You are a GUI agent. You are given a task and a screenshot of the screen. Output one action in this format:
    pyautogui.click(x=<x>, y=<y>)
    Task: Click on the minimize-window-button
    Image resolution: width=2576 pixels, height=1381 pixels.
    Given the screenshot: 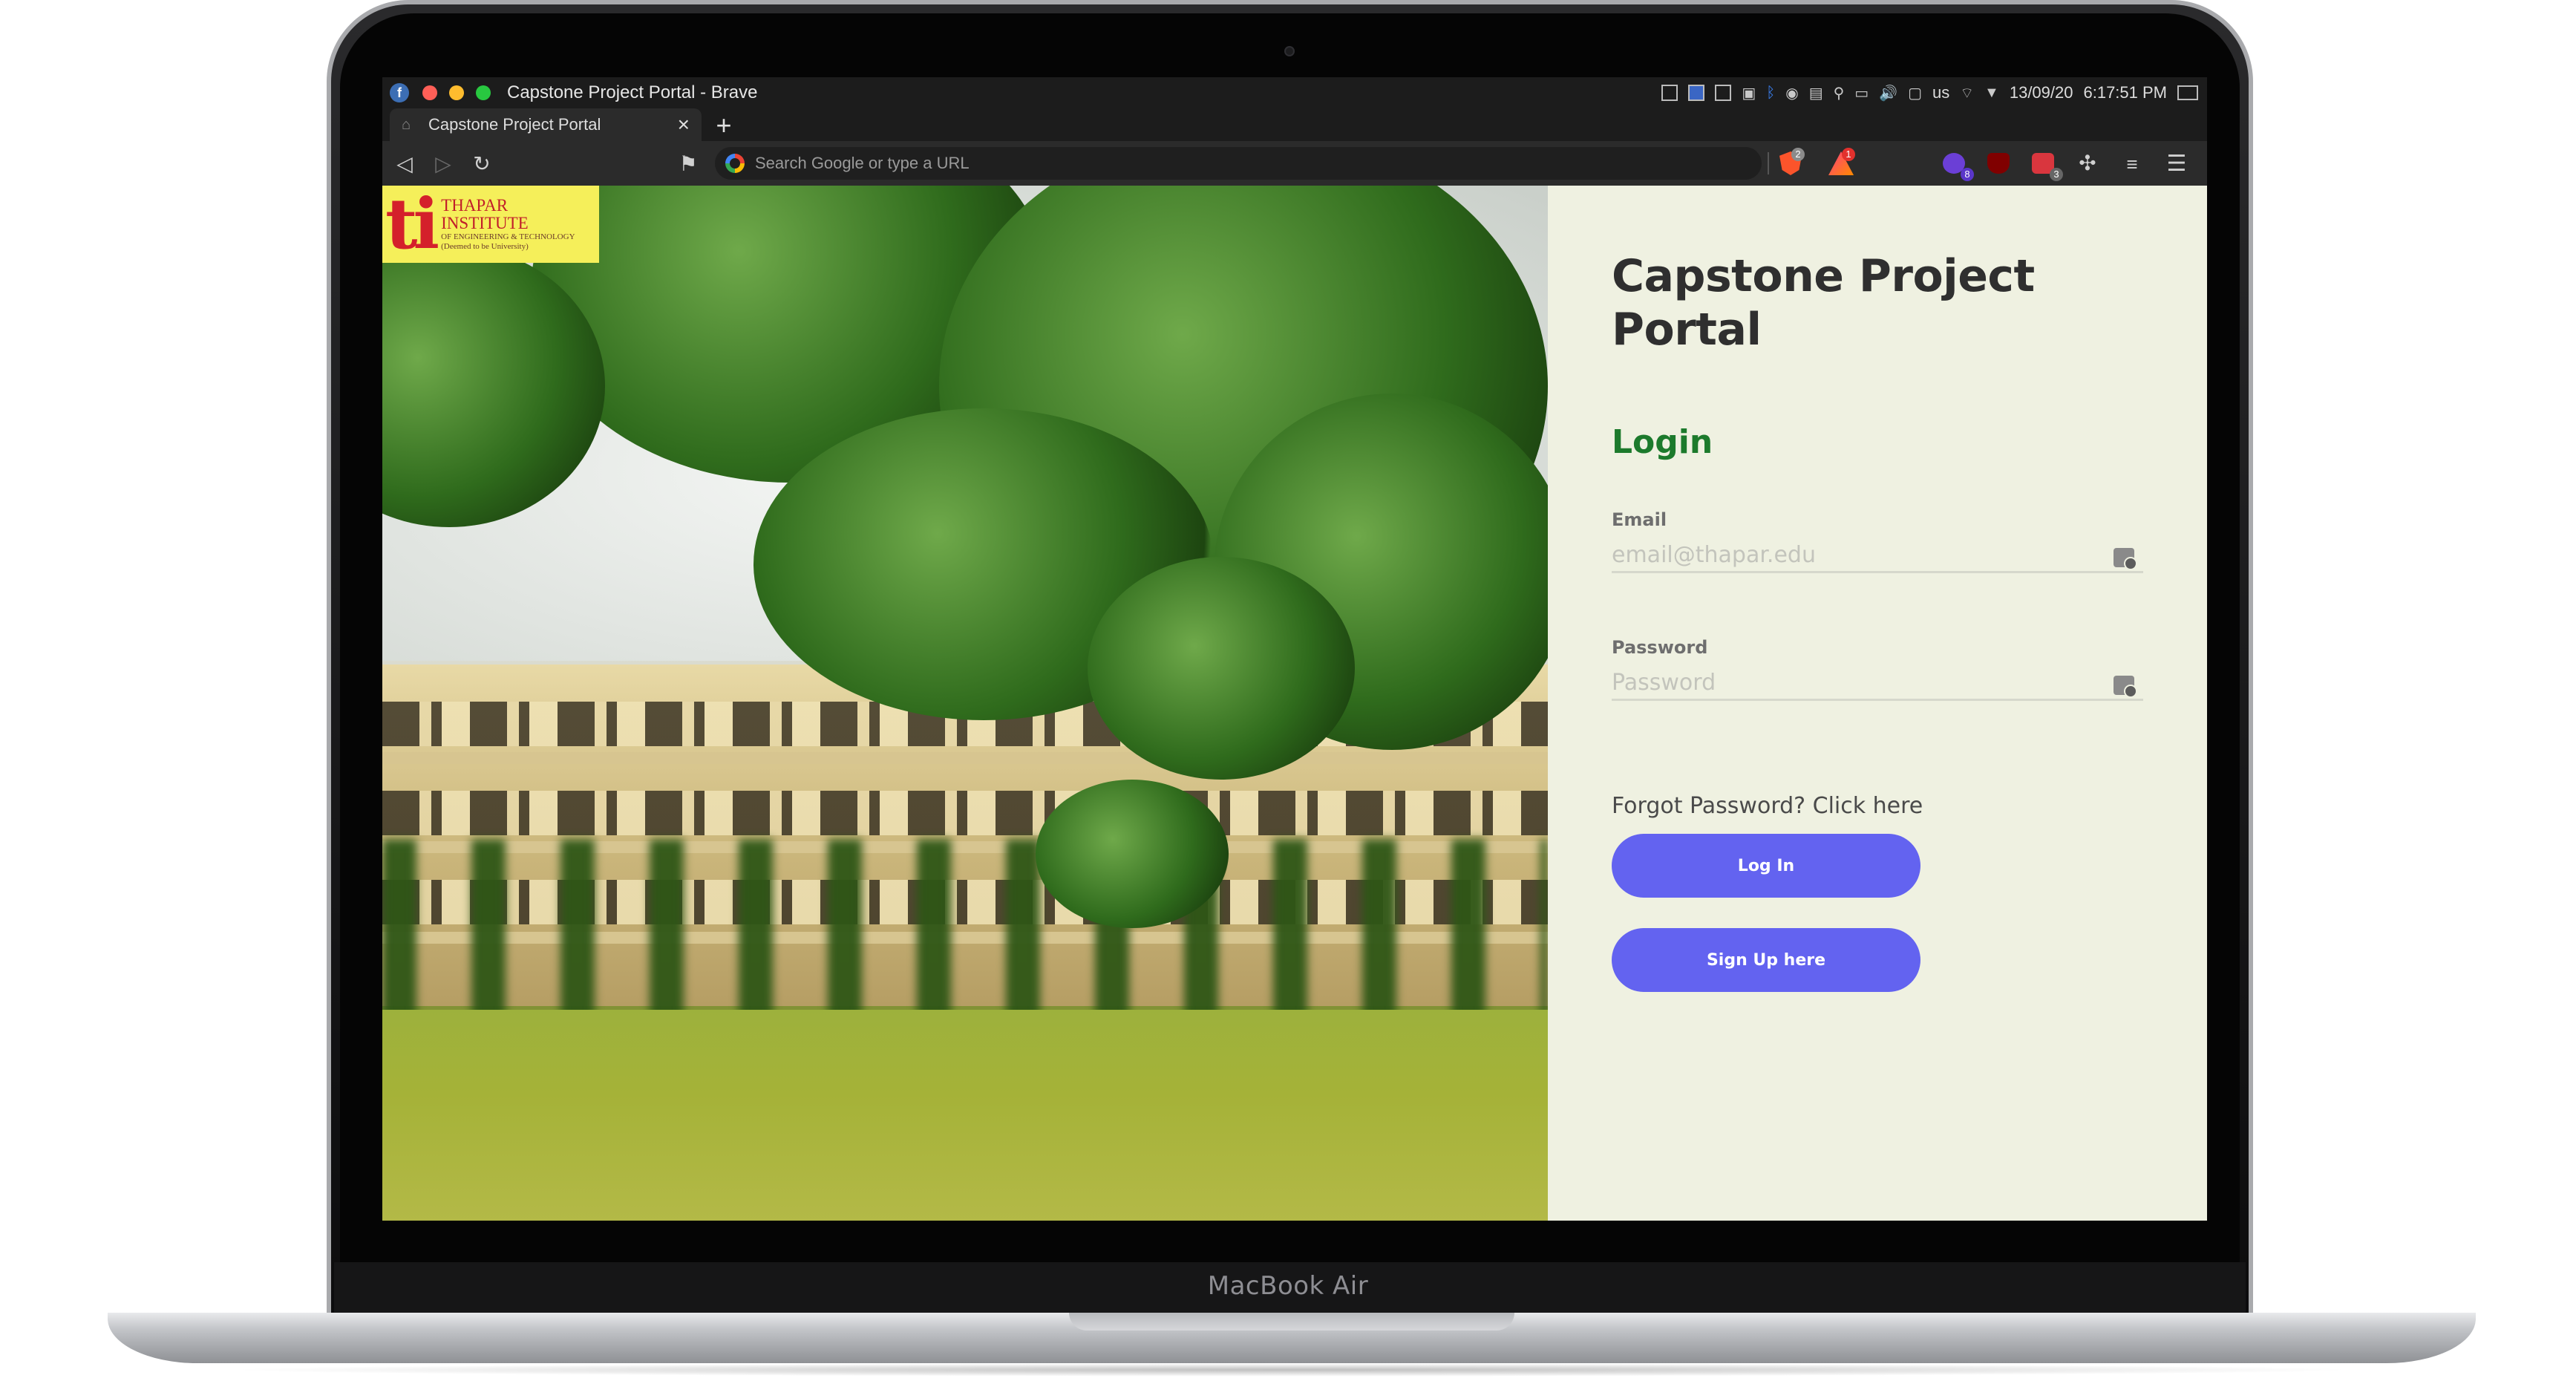 What is the action you would take?
    pyautogui.click(x=456, y=92)
    